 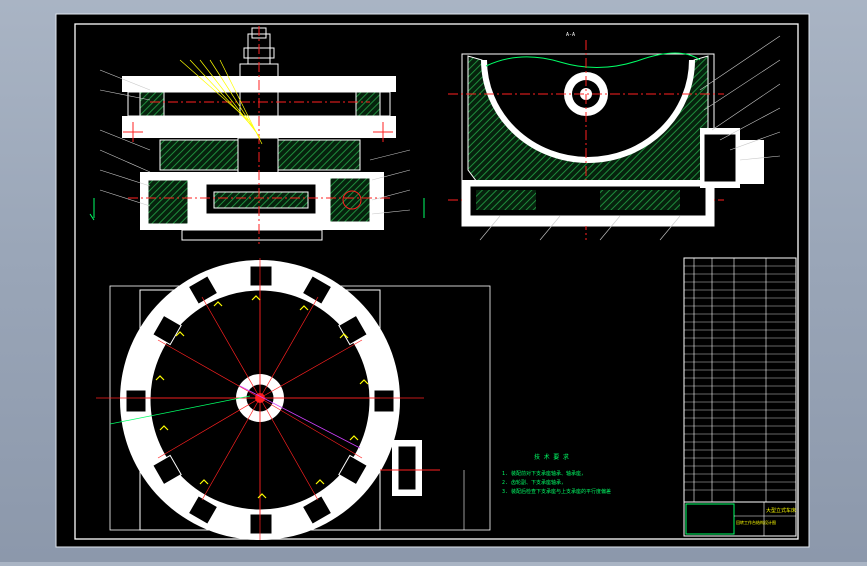 I want to click on section-label: A-A, so click(x=570, y=35).